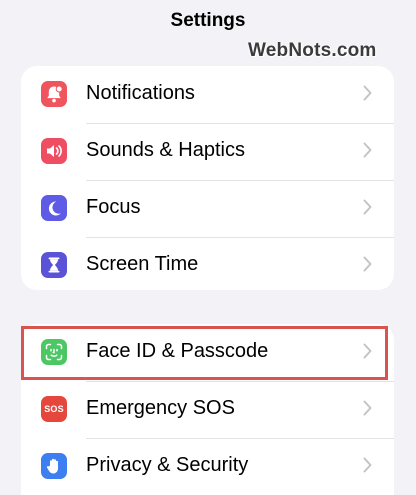 The width and height of the screenshot is (416, 495). What do you see at coordinates (54, 151) in the screenshot?
I see `speaker-icon` at bounding box center [54, 151].